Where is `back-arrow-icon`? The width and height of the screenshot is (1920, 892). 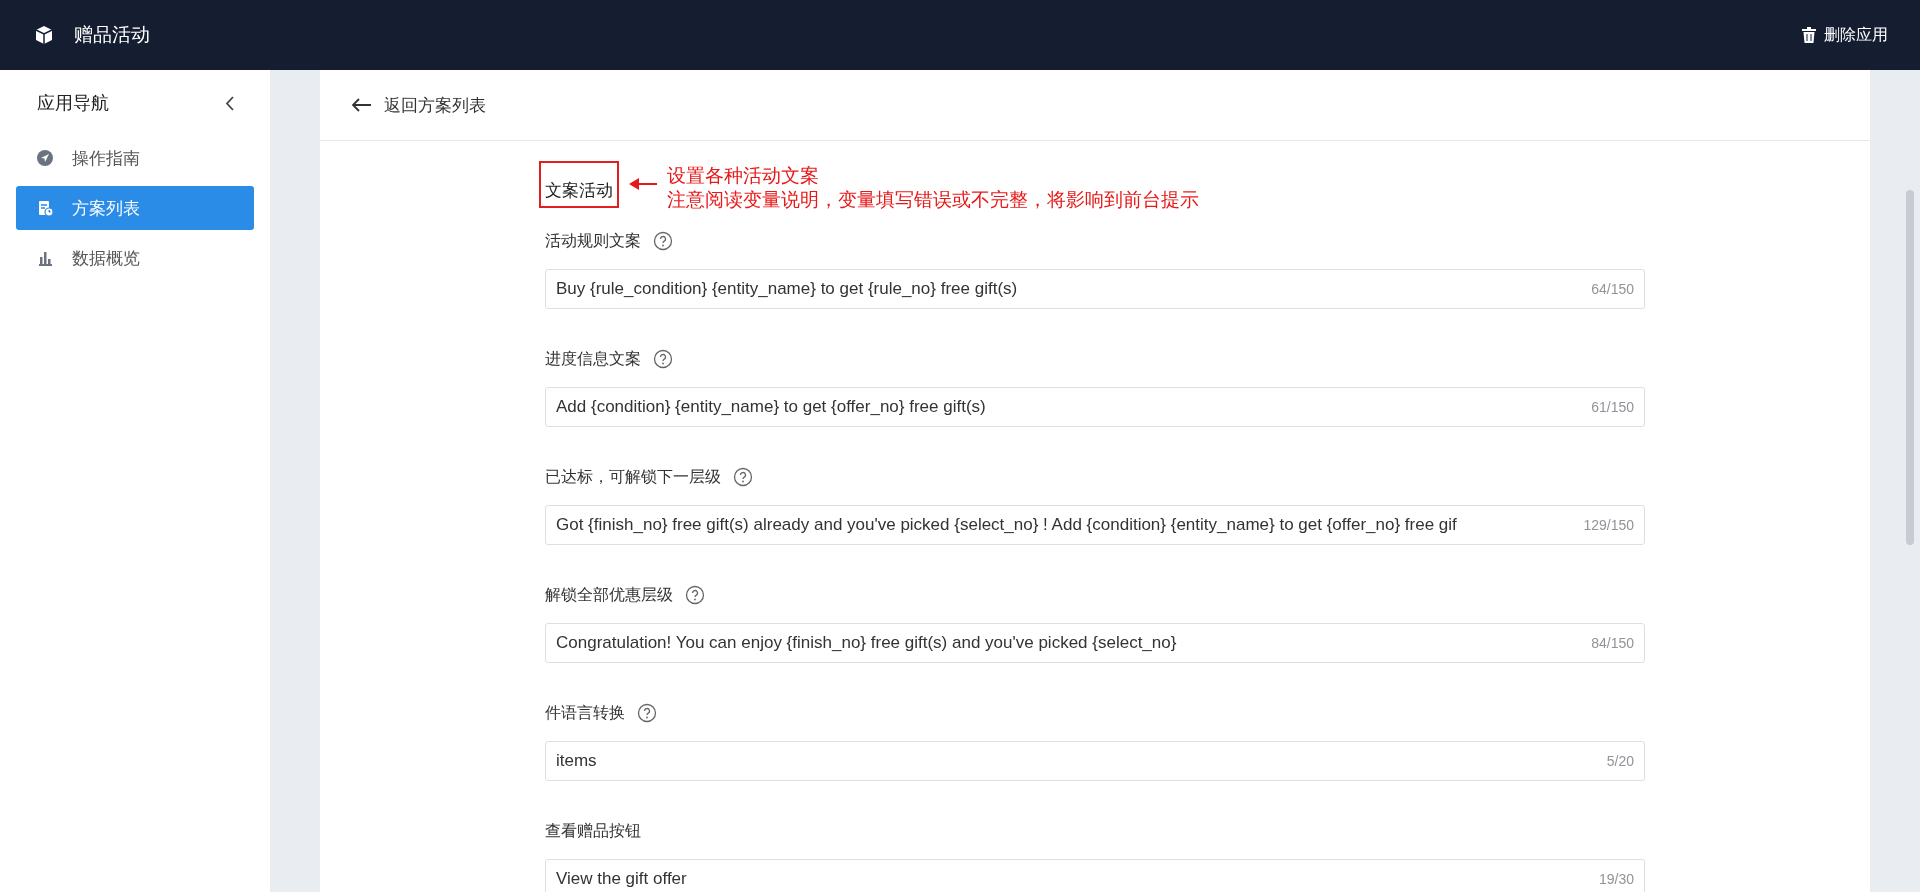
back-arrow-icon is located at coordinates (362, 105).